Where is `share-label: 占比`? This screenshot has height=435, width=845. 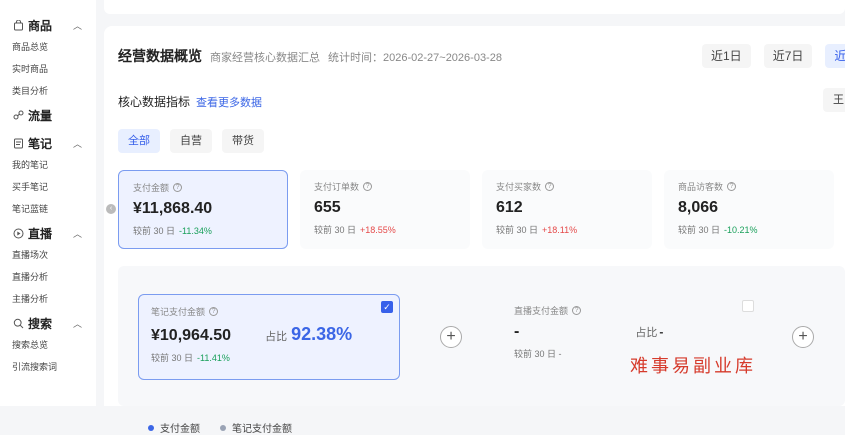 share-label: 占比 is located at coordinates (646, 333).